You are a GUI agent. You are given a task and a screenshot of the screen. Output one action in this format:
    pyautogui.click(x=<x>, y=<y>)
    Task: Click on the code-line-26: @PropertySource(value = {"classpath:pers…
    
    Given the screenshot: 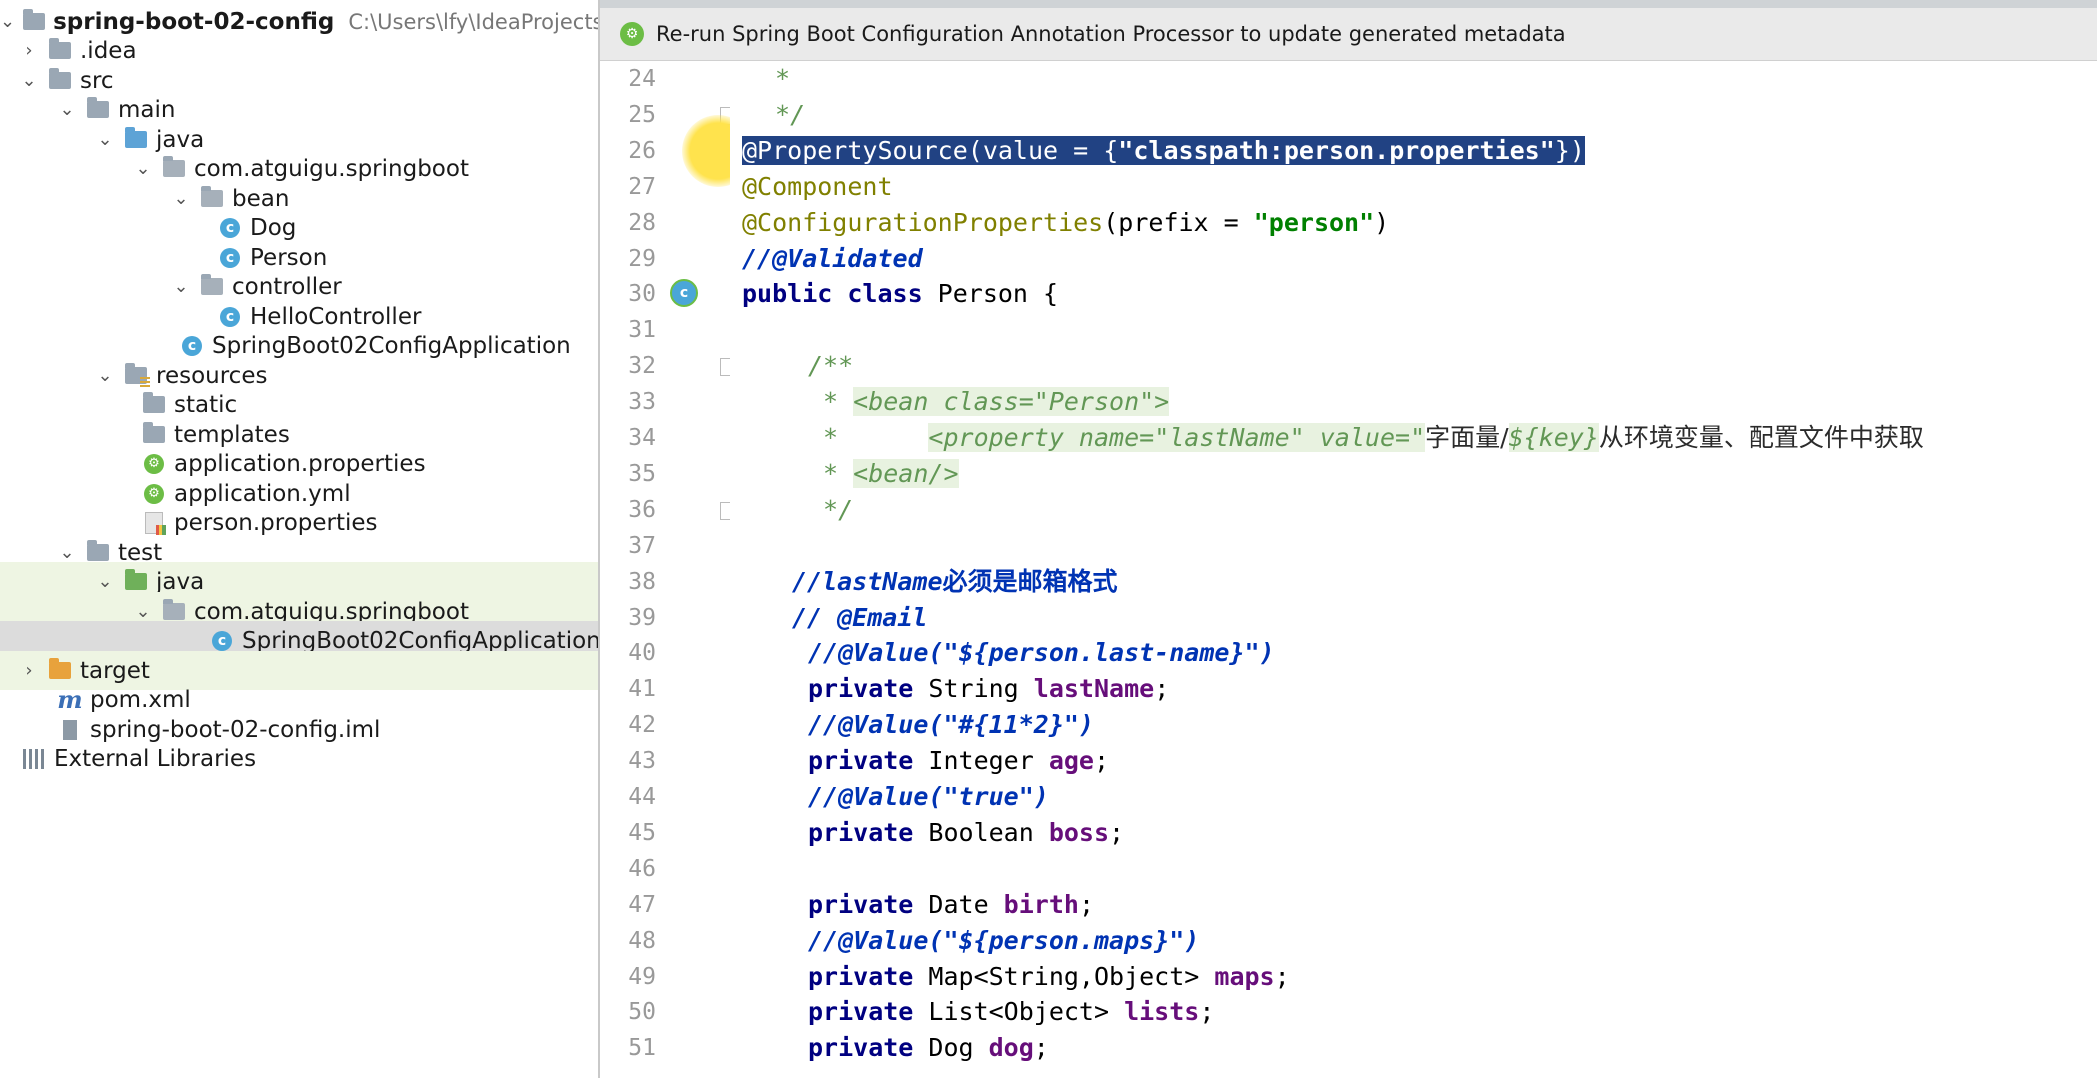 What is the action you would take?
    pyautogui.click(x=1163, y=151)
    